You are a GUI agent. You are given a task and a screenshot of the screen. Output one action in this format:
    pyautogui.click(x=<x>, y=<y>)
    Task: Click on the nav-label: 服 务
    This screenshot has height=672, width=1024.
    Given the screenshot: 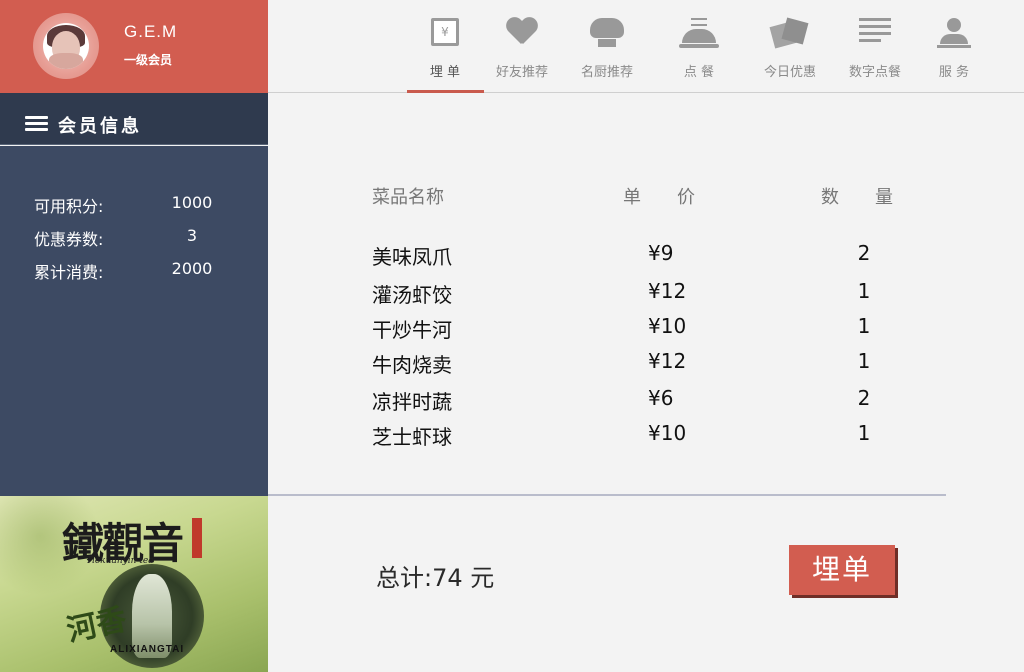 What is the action you would take?
    pyautogui.click(x=954, y=72)
    